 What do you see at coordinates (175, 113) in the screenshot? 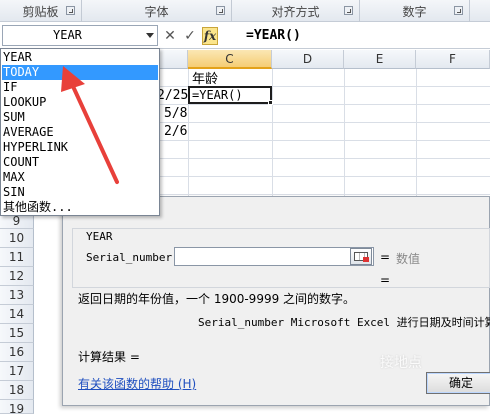
I see `cell-b4: 5/8` at bounding box center [175, 113].